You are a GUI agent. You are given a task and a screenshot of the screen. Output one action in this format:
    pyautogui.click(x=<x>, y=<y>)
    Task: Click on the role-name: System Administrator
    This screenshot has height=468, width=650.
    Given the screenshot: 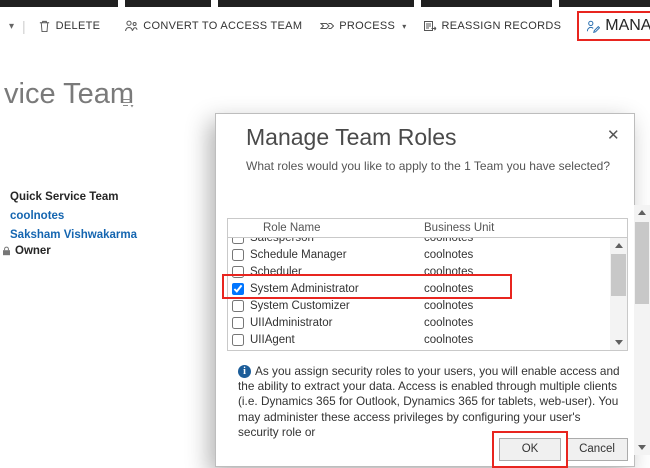 What is the action you would take?
    pyautogui.click(x=304, y=288)
    